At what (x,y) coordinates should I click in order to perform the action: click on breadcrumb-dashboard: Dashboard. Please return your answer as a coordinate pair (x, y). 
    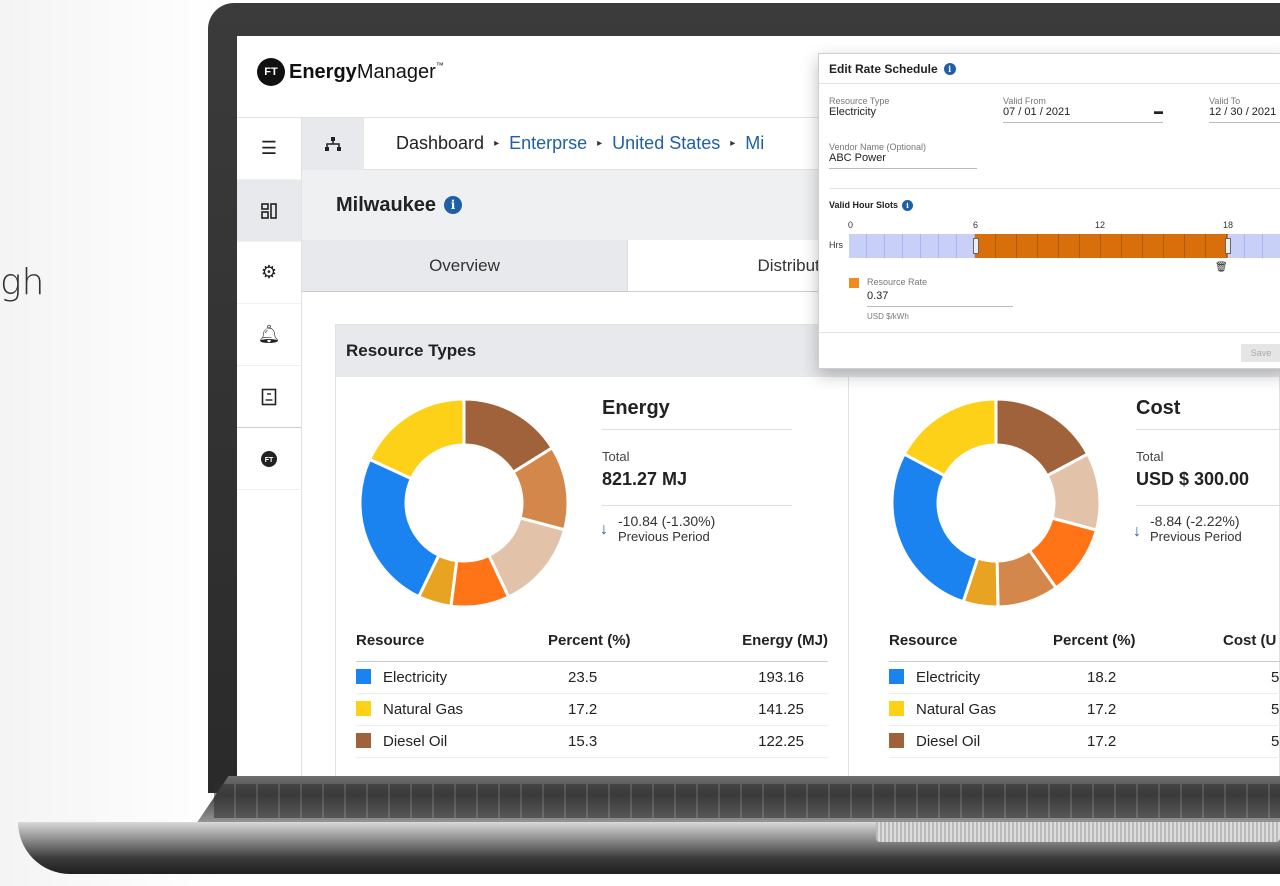
    Looking at the image, I should click on (440, 143).